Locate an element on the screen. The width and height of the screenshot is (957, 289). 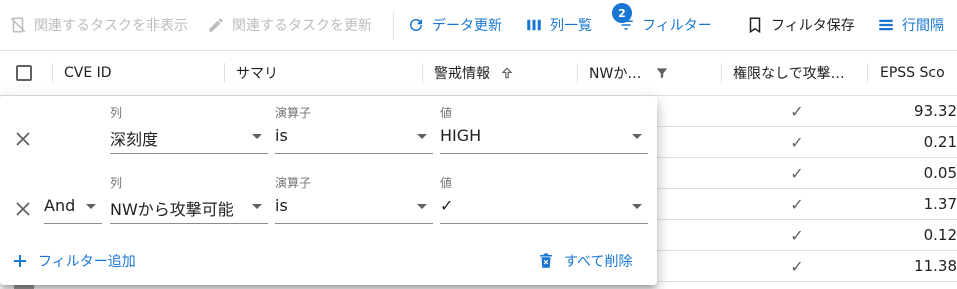
filter-column-select: 列 NWから攻撃可能 is located at coordinates (189, 199).